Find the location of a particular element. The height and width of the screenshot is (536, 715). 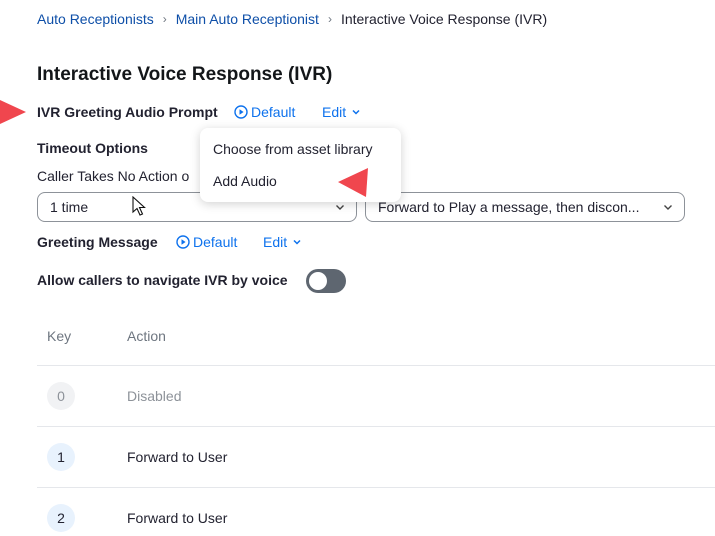

toggle-knob is located at coordinates (318, 281).